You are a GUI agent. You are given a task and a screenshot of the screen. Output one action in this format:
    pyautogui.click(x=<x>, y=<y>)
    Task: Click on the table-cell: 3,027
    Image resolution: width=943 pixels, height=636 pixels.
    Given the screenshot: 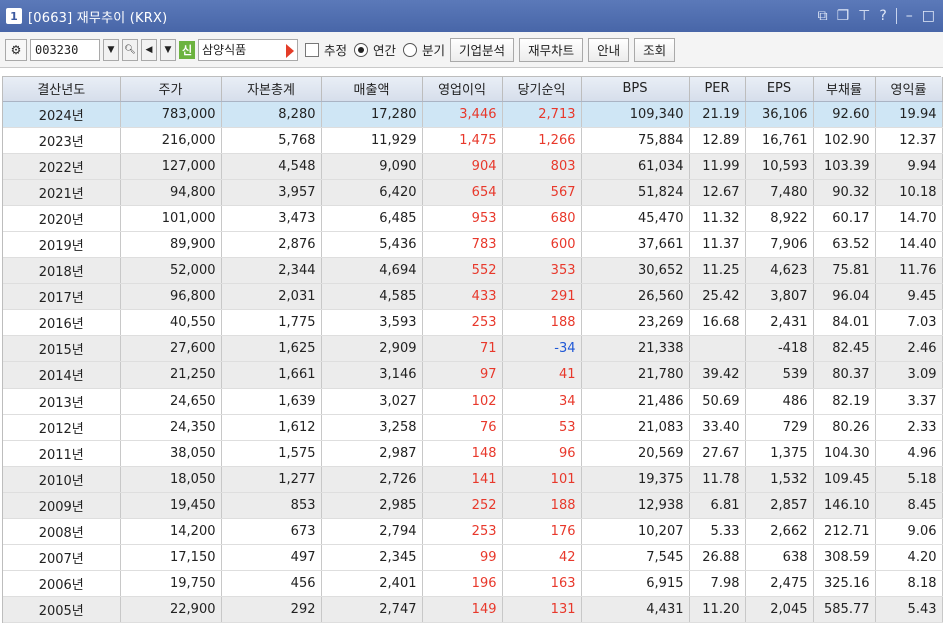 What is the action you would take?
    pyautogui.click(x=372, y=401)
    